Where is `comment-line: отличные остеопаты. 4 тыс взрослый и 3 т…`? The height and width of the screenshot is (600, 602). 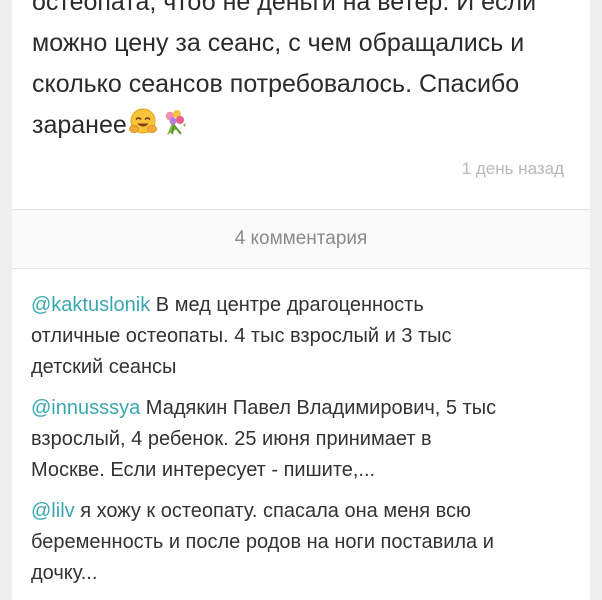 comment-line: отличные остеопаты. 4 тыс взрослый и 3 т… is located at coordinates (241, 336).